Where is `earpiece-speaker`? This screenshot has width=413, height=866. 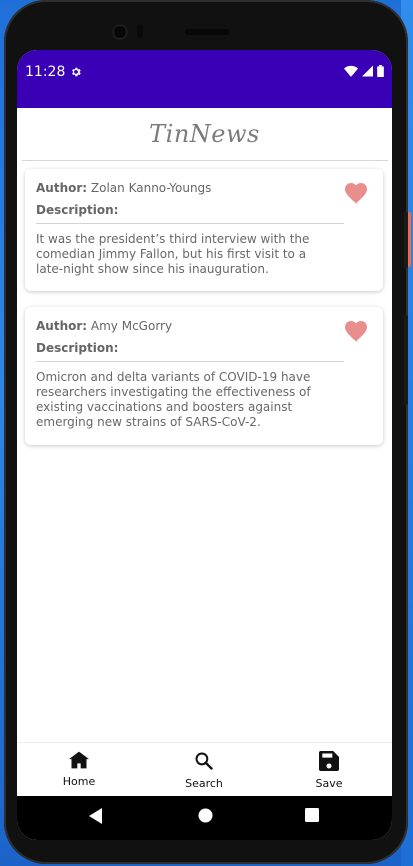 earpiece-speaker is located at coordinates (207, 32).